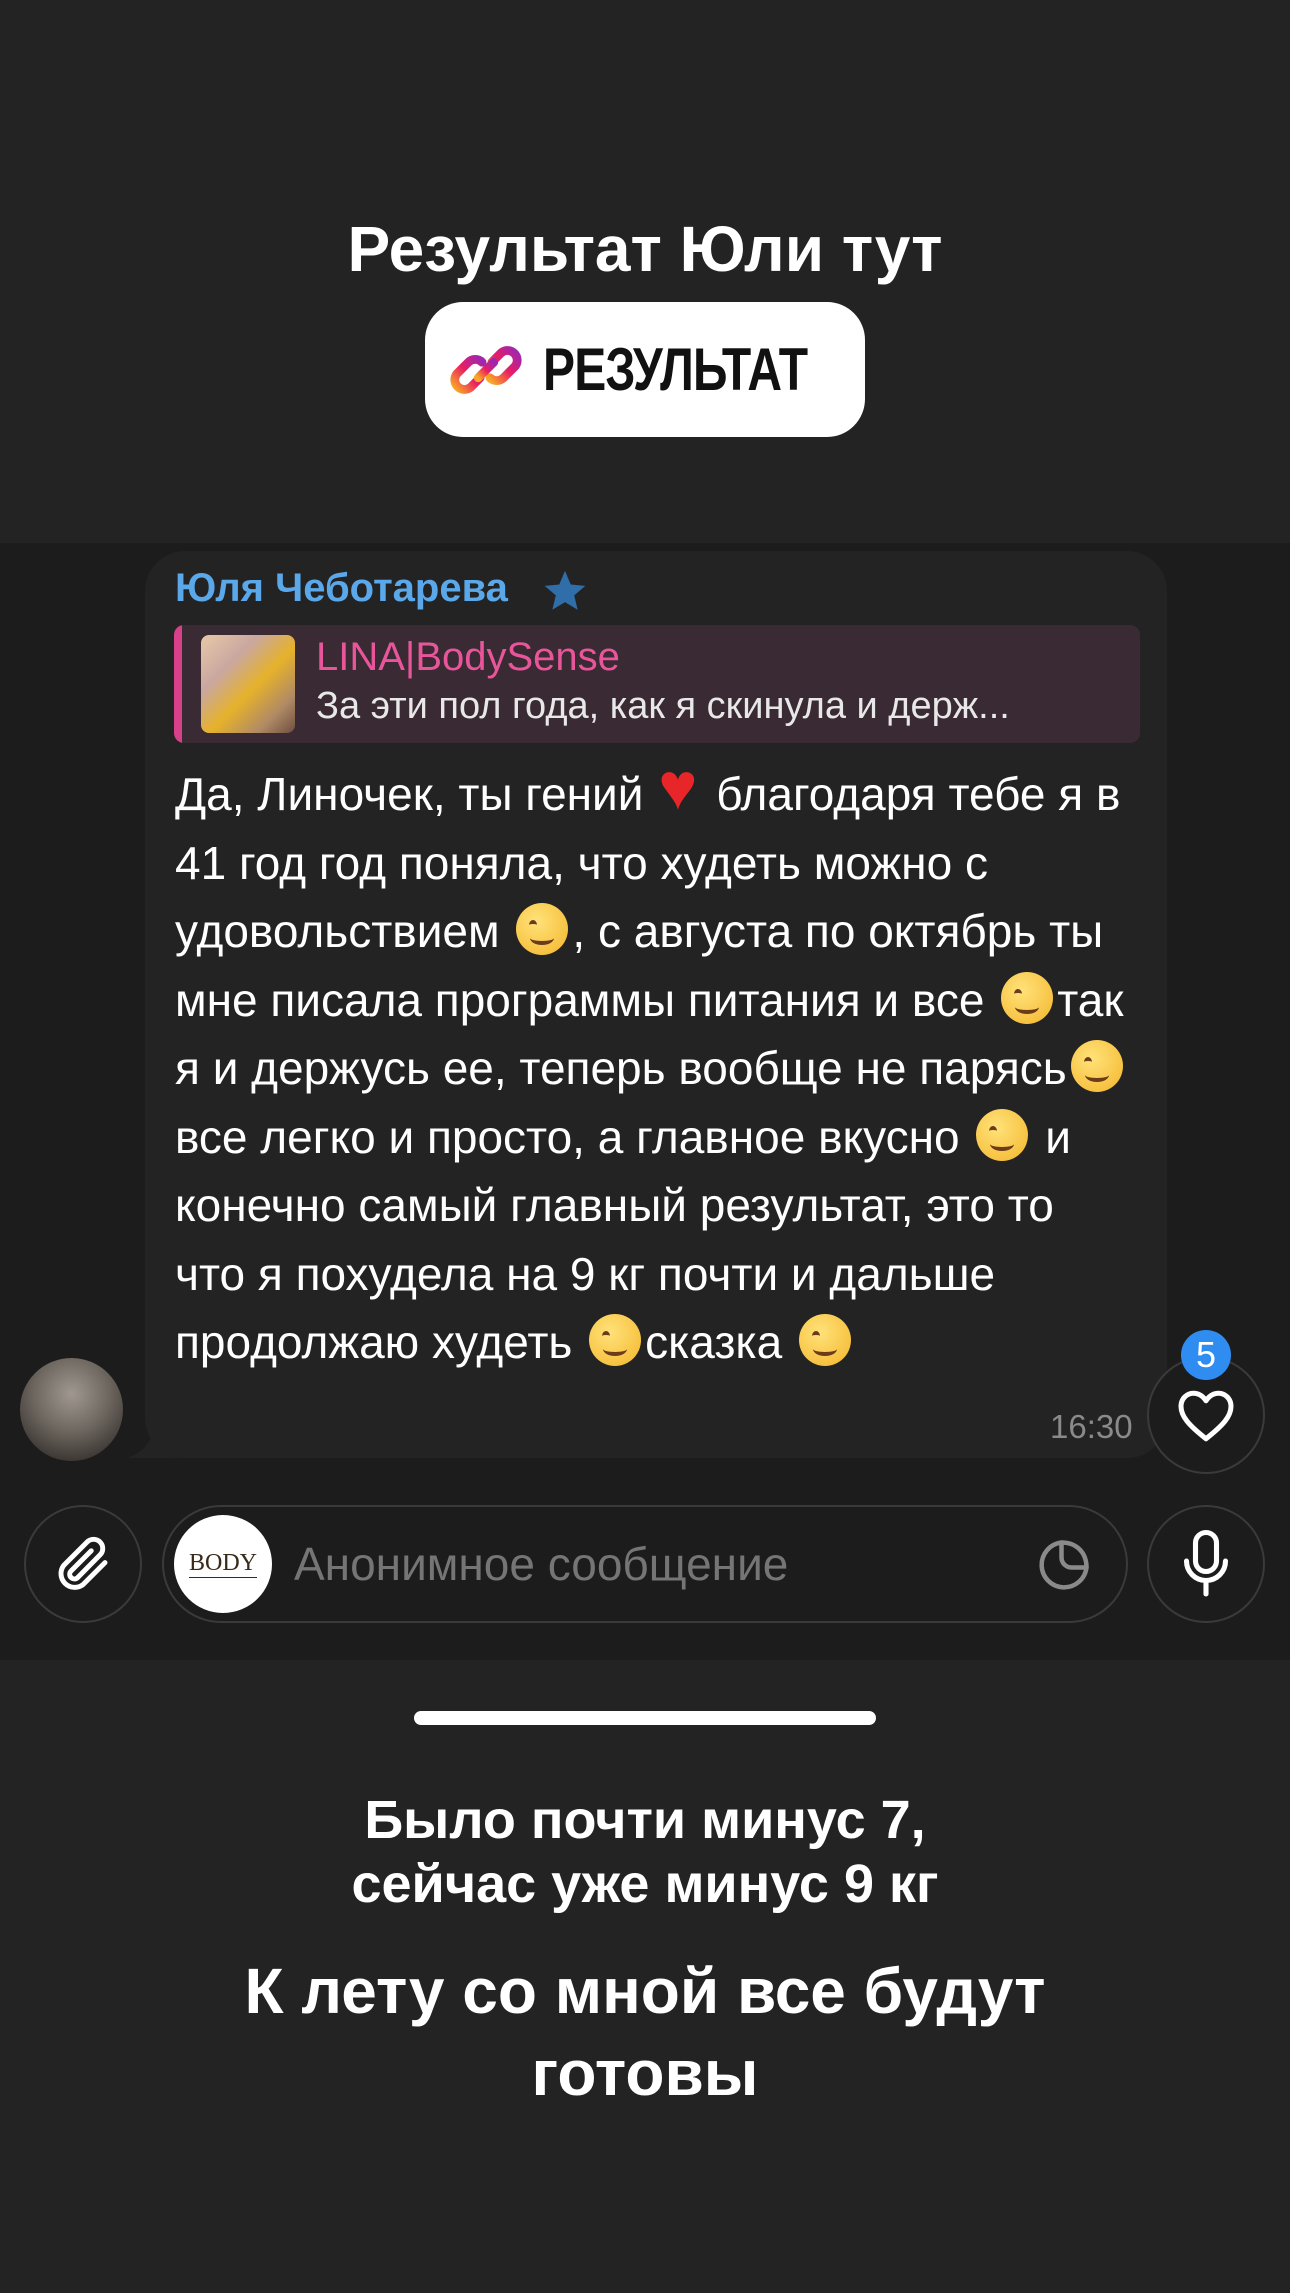  I want to click on reply-title: LINA|BodySense, so click(468, 657).